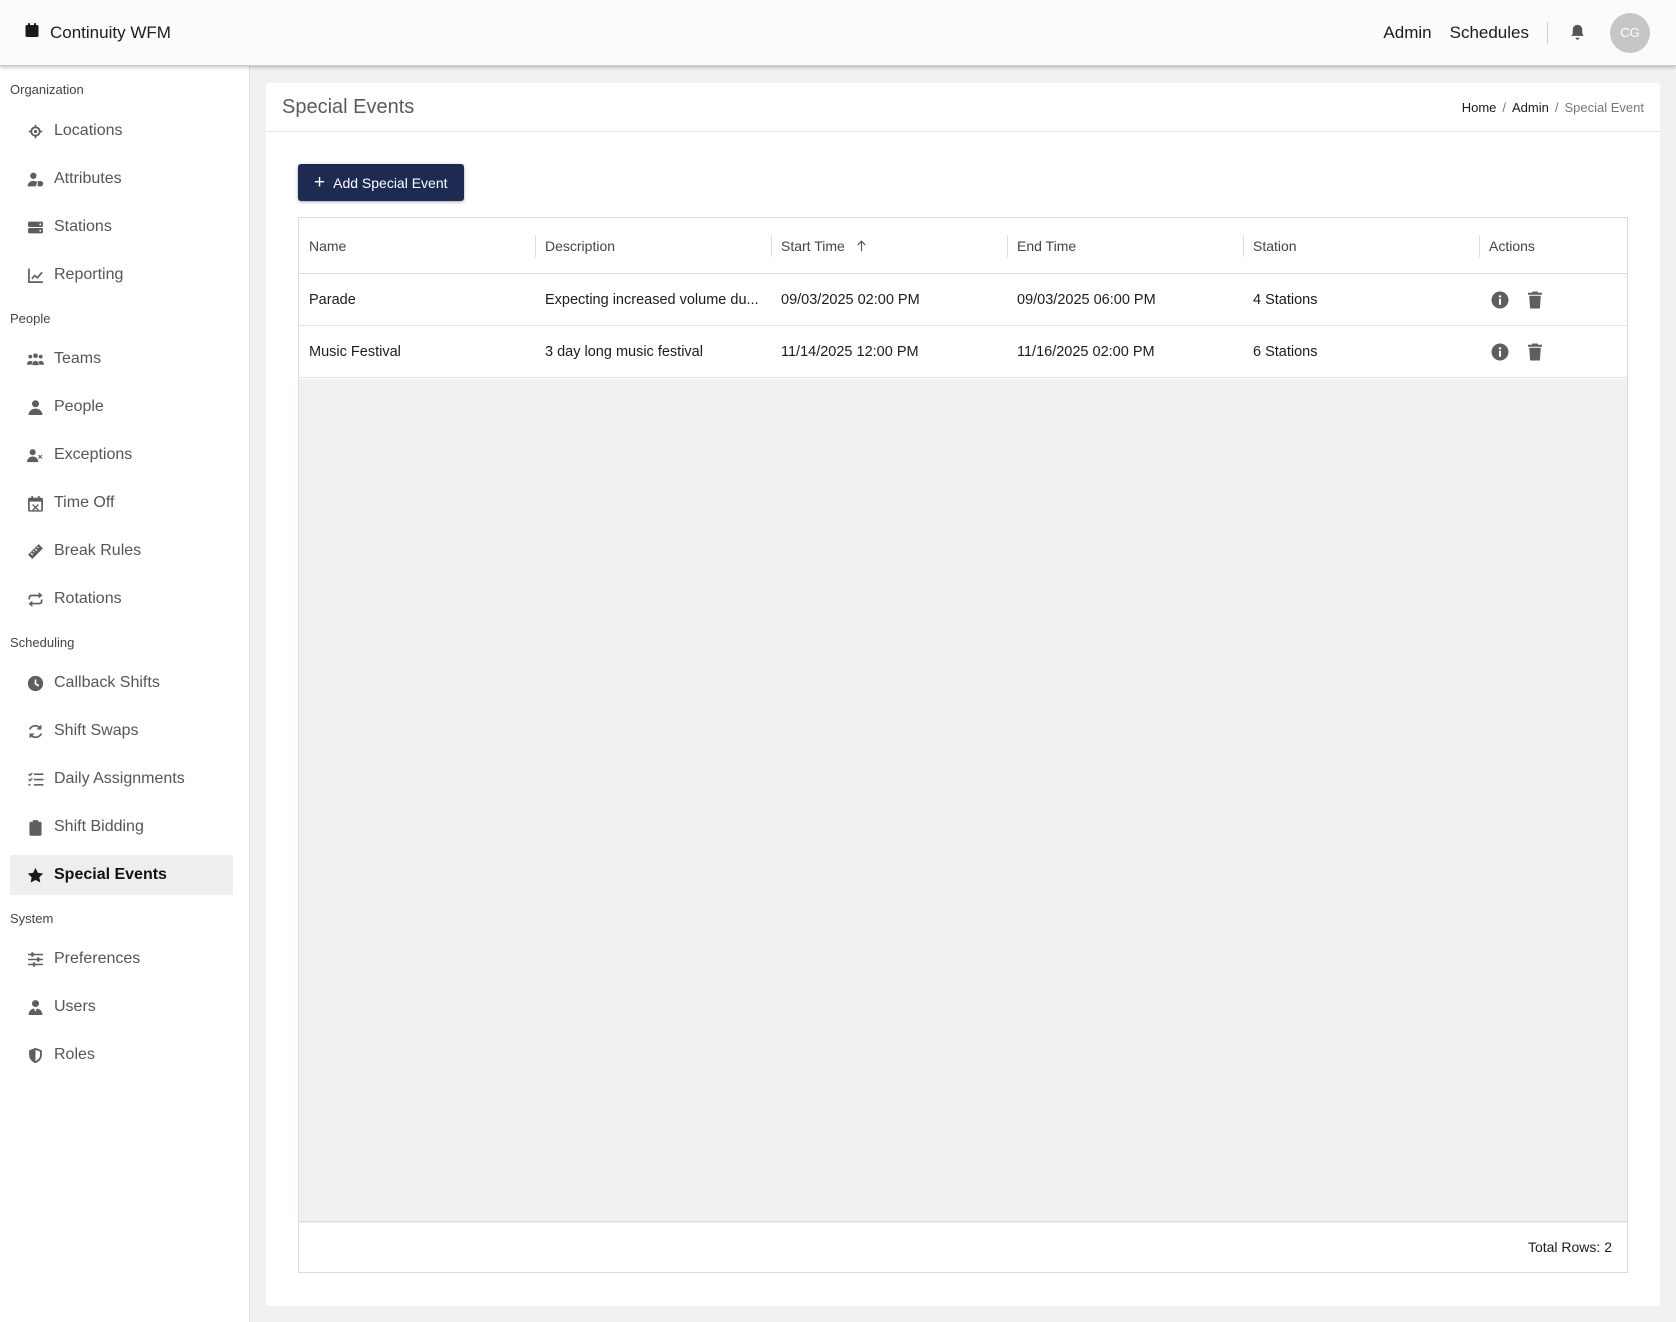 This screenshot has height=1322, width=1676. What do you see at coordinates (1547, 32) in the screenshot?
I see `divider` at bounding box center [1547, 32].